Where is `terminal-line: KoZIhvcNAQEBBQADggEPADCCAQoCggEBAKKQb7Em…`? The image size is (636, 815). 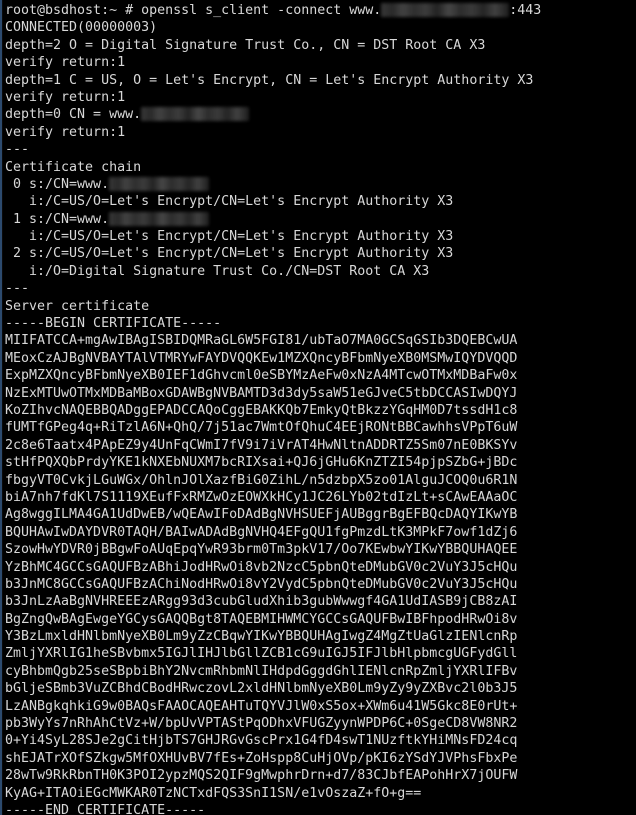 terminal-line: KoZIhvcNAQEBBQADggEPADCCAQoCggEBAKKQb7Em… is located at coordinates (320, 410).